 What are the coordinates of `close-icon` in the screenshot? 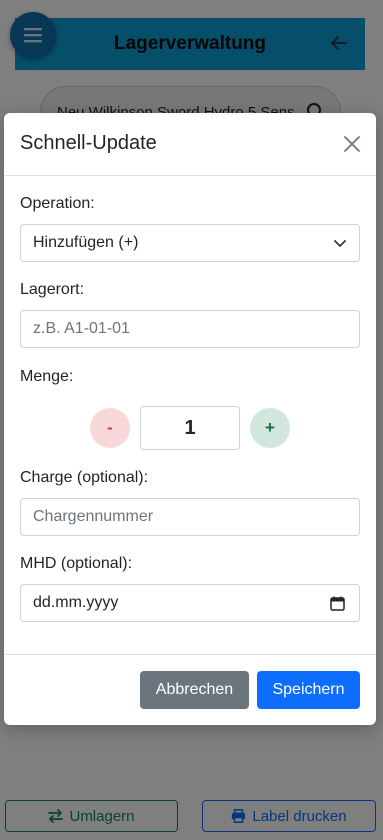 It's located at (352, 144).